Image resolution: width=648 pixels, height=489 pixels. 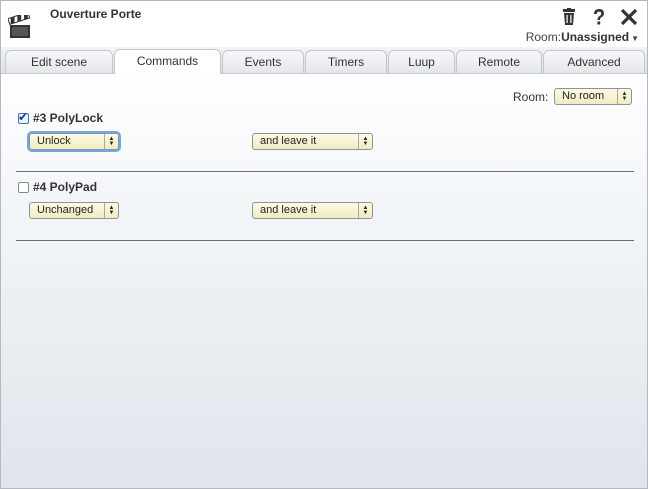 I want to click on device-action-select: Unlock ▲ ▼, so click(x=74, y=141).